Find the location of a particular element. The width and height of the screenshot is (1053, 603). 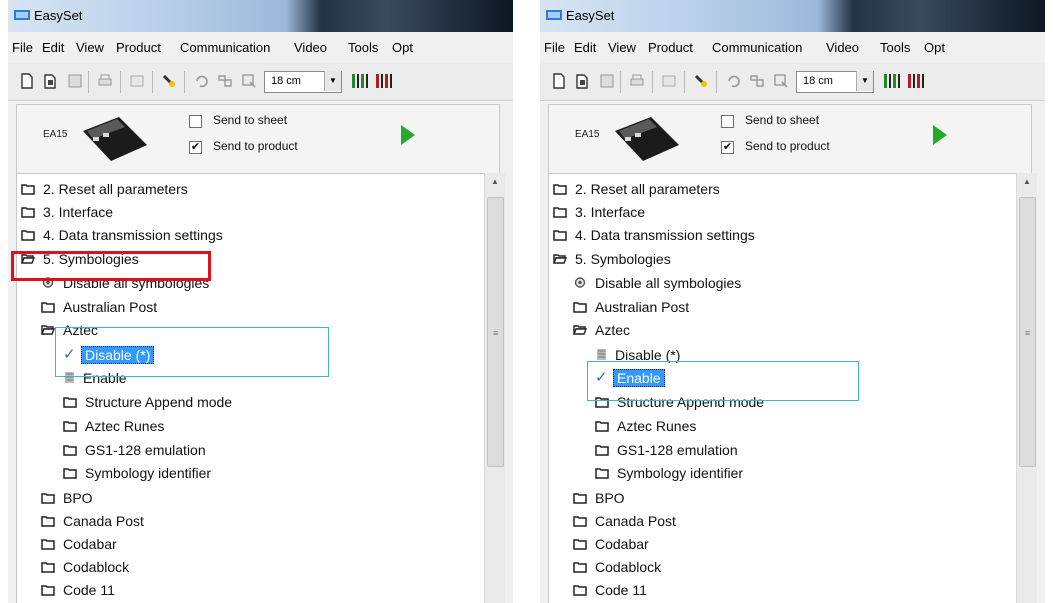

tree-item-label: Codabar is located at coordinates (622, 544).